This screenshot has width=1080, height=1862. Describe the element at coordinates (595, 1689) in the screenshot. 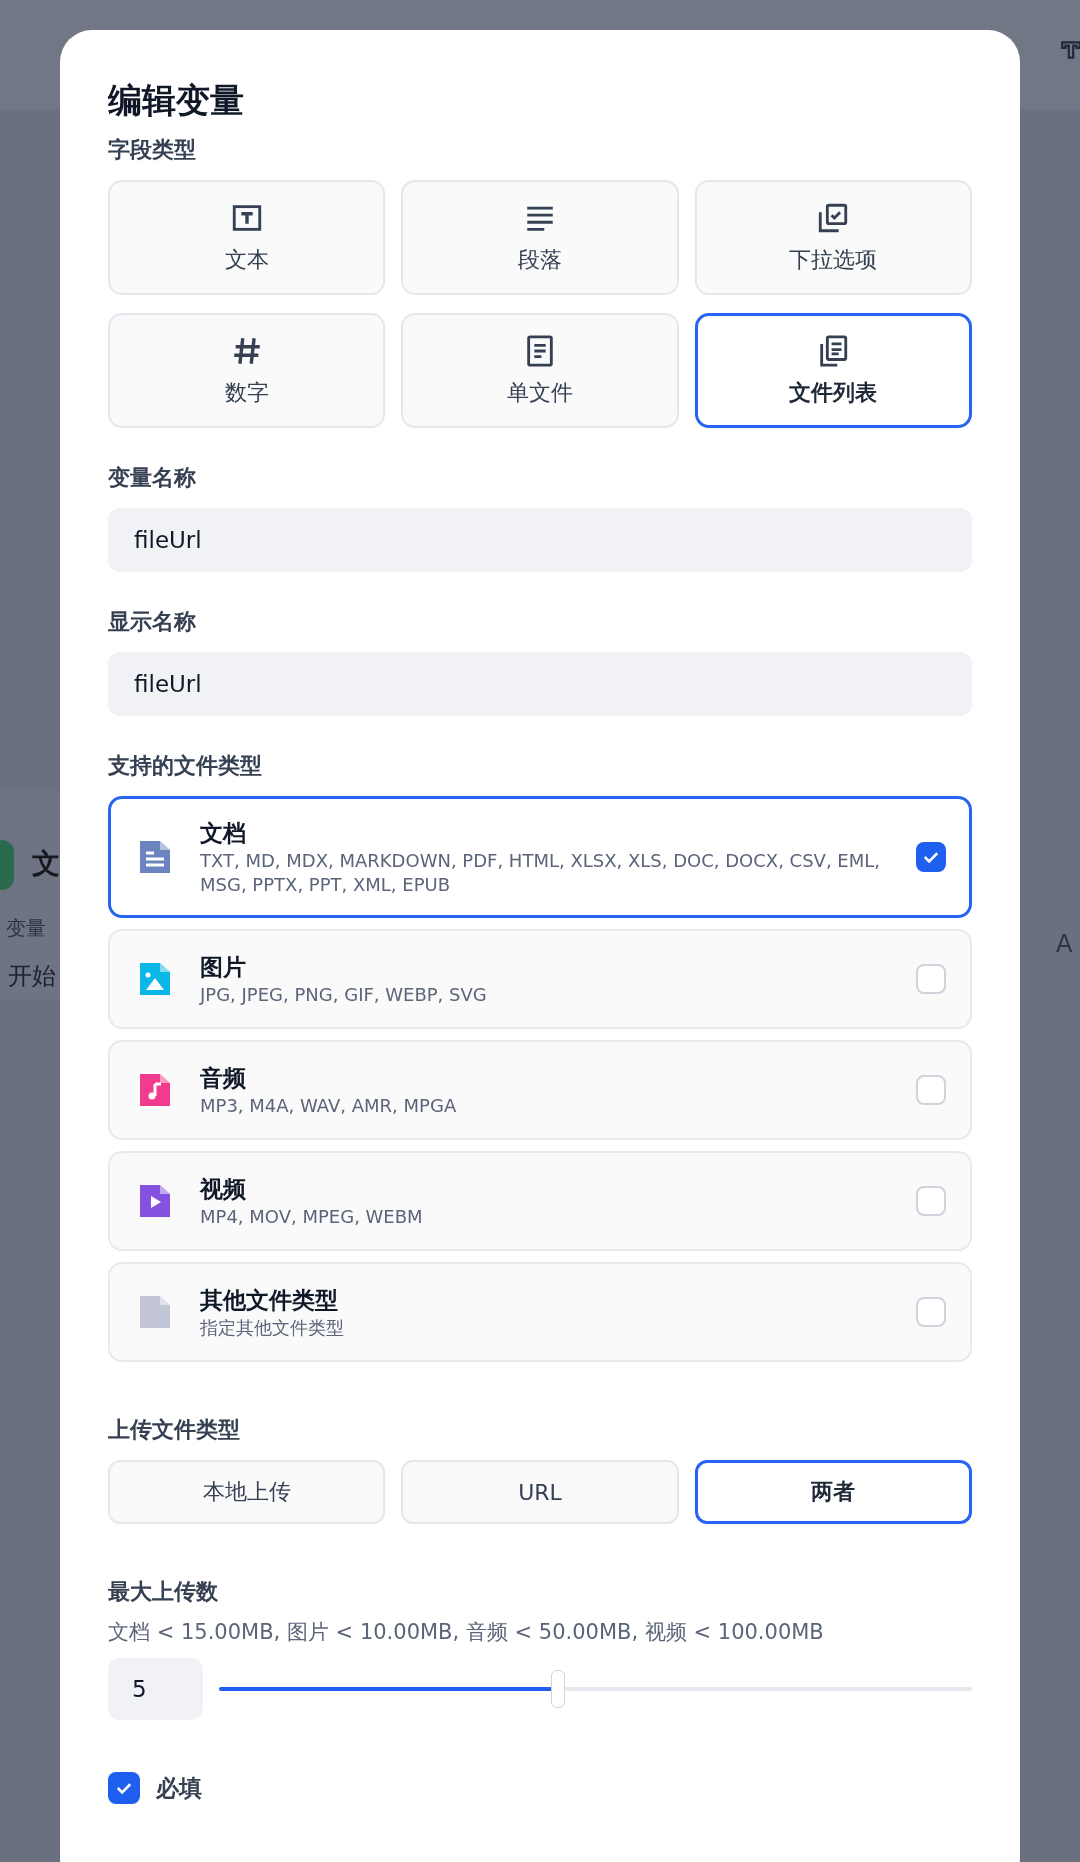

I see `slider` at that location.